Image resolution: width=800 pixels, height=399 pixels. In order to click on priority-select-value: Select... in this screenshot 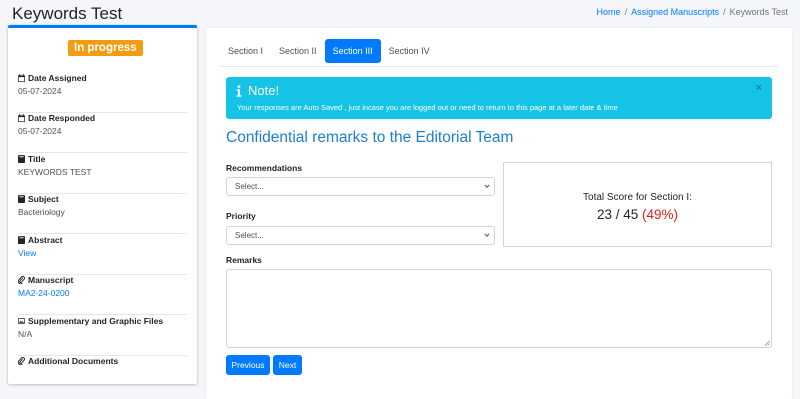, I will do `click(249, 235)`.